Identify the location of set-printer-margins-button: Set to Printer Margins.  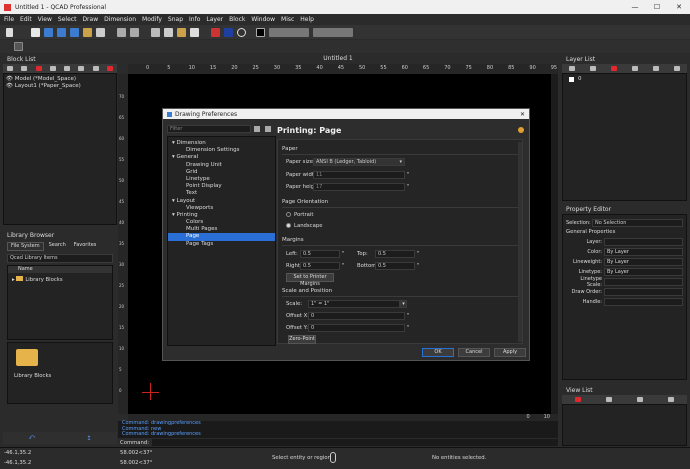
(310, 280).